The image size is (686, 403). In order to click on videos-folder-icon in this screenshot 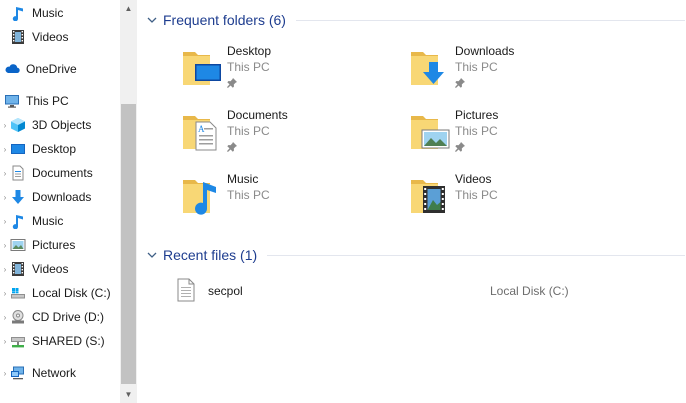, I will do `click(428, 196)`.